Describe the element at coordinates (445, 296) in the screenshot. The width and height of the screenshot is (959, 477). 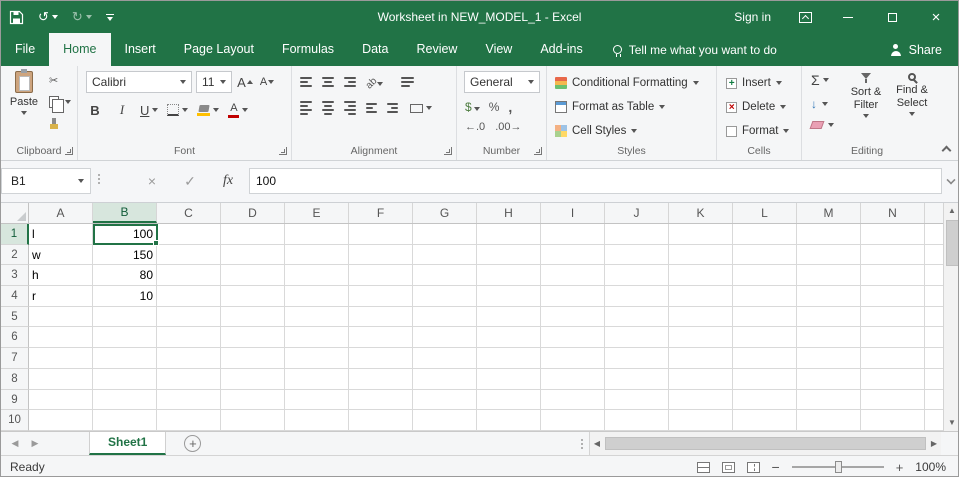
I see `cell-G4` at that location.